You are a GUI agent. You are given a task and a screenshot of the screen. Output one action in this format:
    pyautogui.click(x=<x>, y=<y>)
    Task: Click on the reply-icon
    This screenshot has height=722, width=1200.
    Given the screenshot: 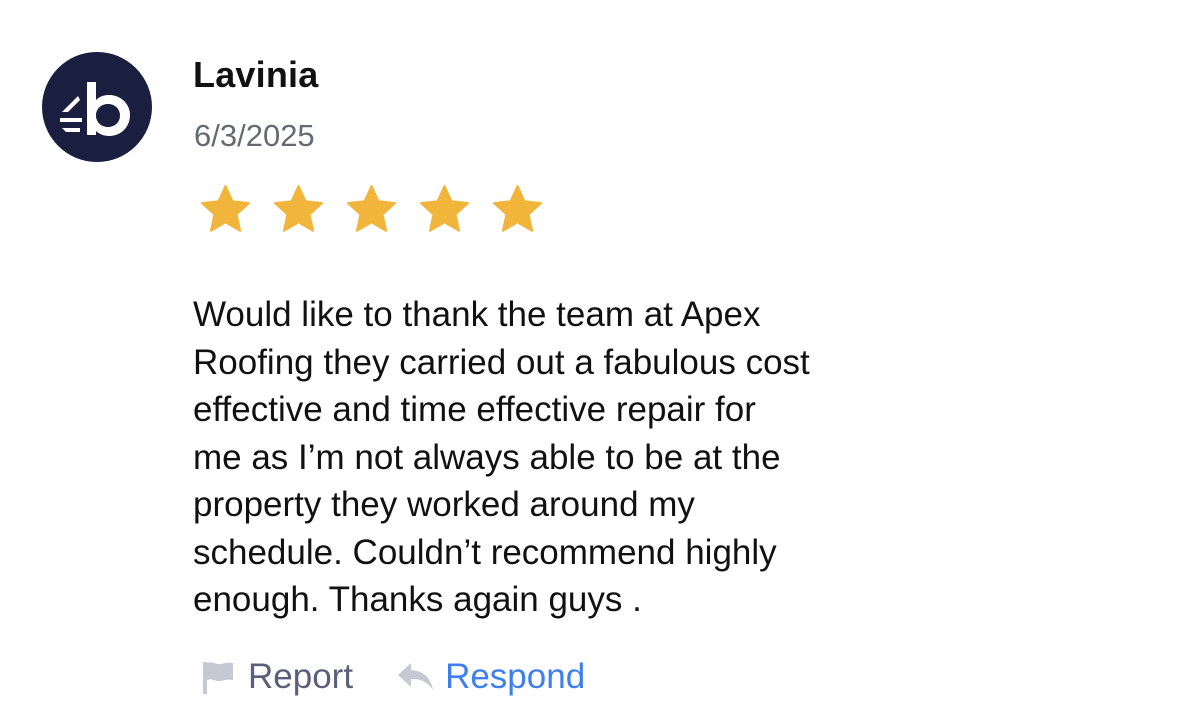 What is the action you would take?
    pyautogui.click(x=416, y=676)
    